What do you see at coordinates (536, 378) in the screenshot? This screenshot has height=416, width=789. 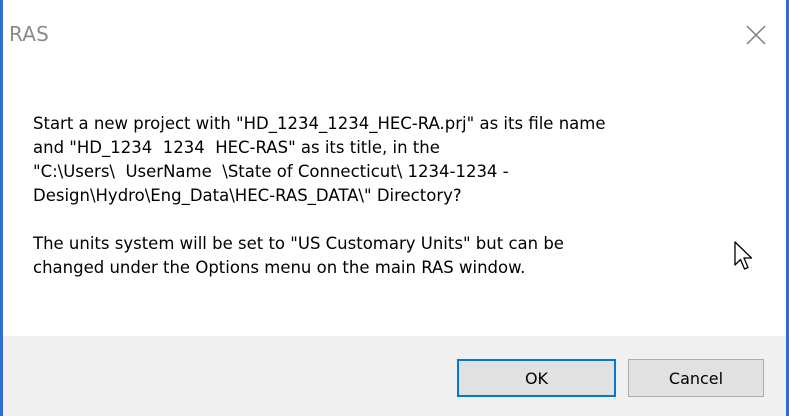 I see `ok-button: OK` at bounding box center [536, 378].